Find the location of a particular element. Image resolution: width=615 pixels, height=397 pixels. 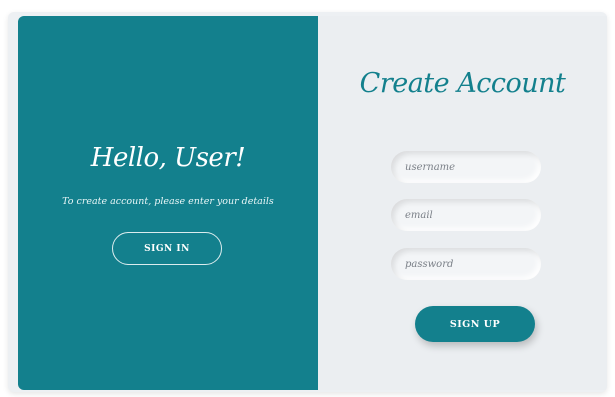

email-input is located at coordinates (466, 215).